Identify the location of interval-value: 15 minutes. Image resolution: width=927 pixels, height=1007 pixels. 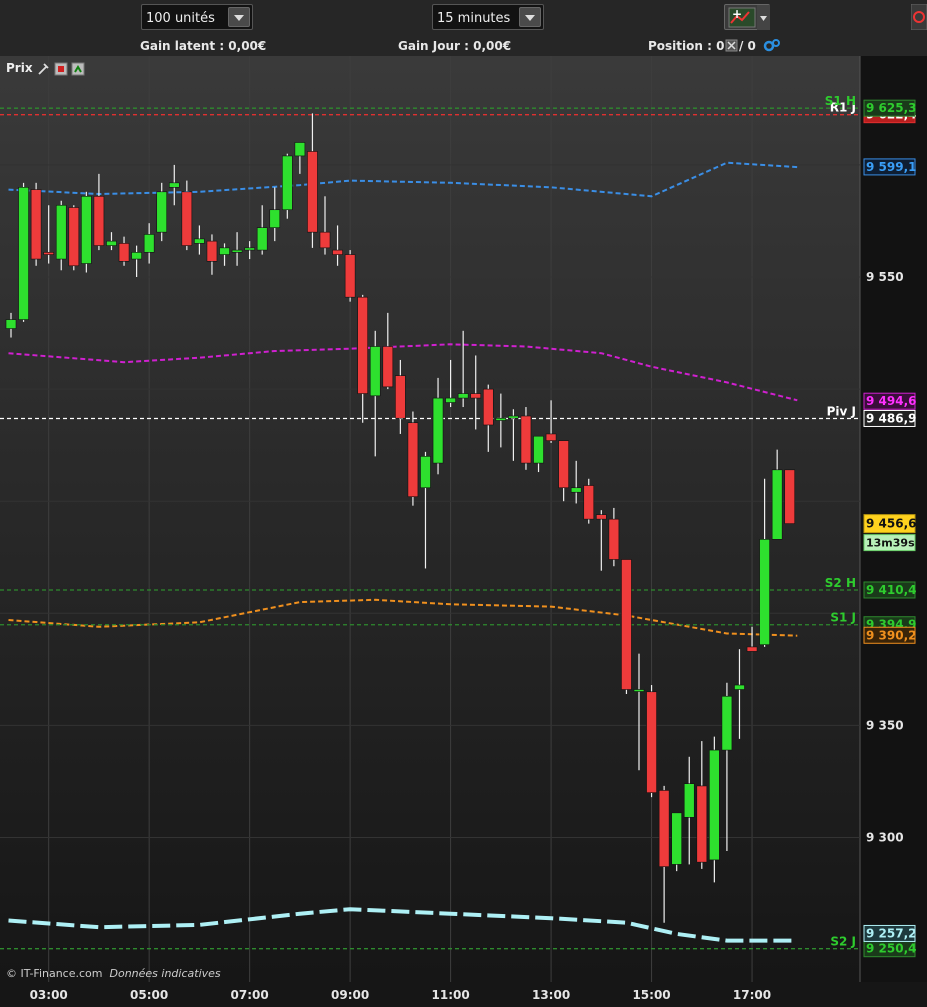
(474, 18).